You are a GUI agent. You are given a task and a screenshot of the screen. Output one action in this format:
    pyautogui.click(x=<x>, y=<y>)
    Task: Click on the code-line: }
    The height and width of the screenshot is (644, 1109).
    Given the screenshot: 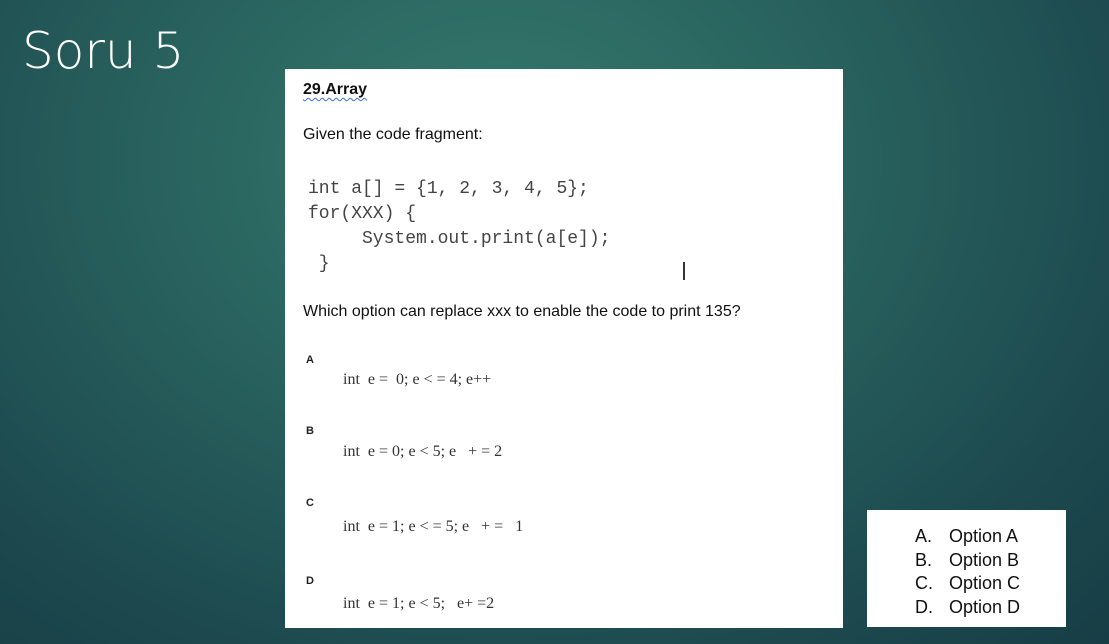 What is the action you would take?
    pyautogui.click(x=319, y=264)
    